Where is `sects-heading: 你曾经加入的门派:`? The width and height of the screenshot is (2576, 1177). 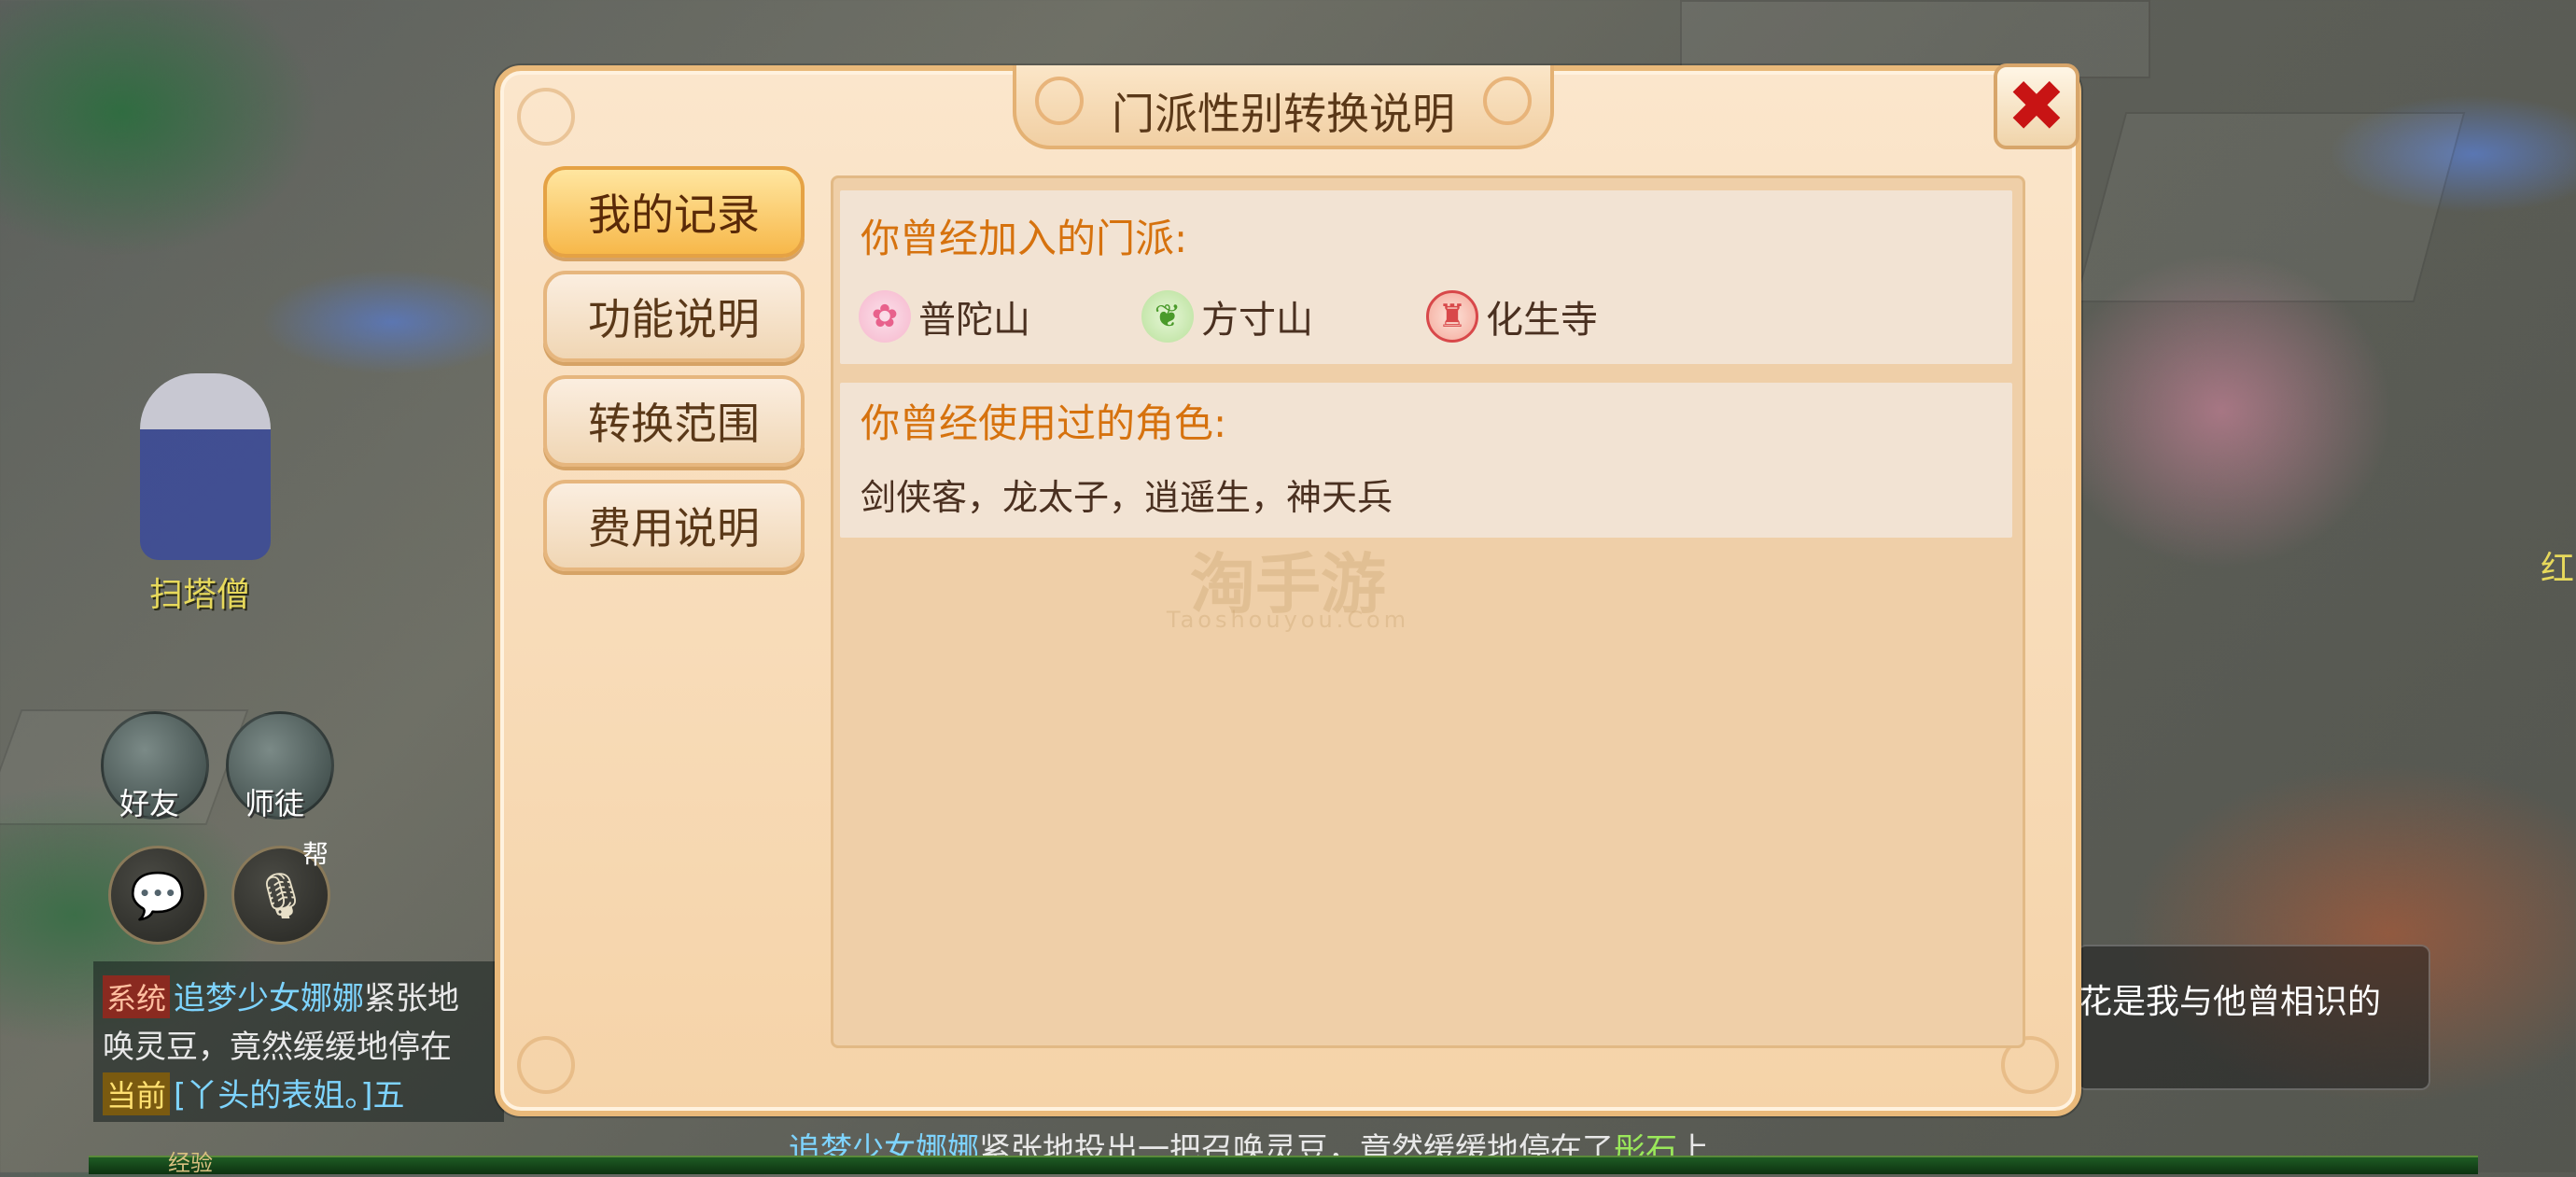 sects-heading: 你曾经加入的门派: is located at coordinates (1024, 239).